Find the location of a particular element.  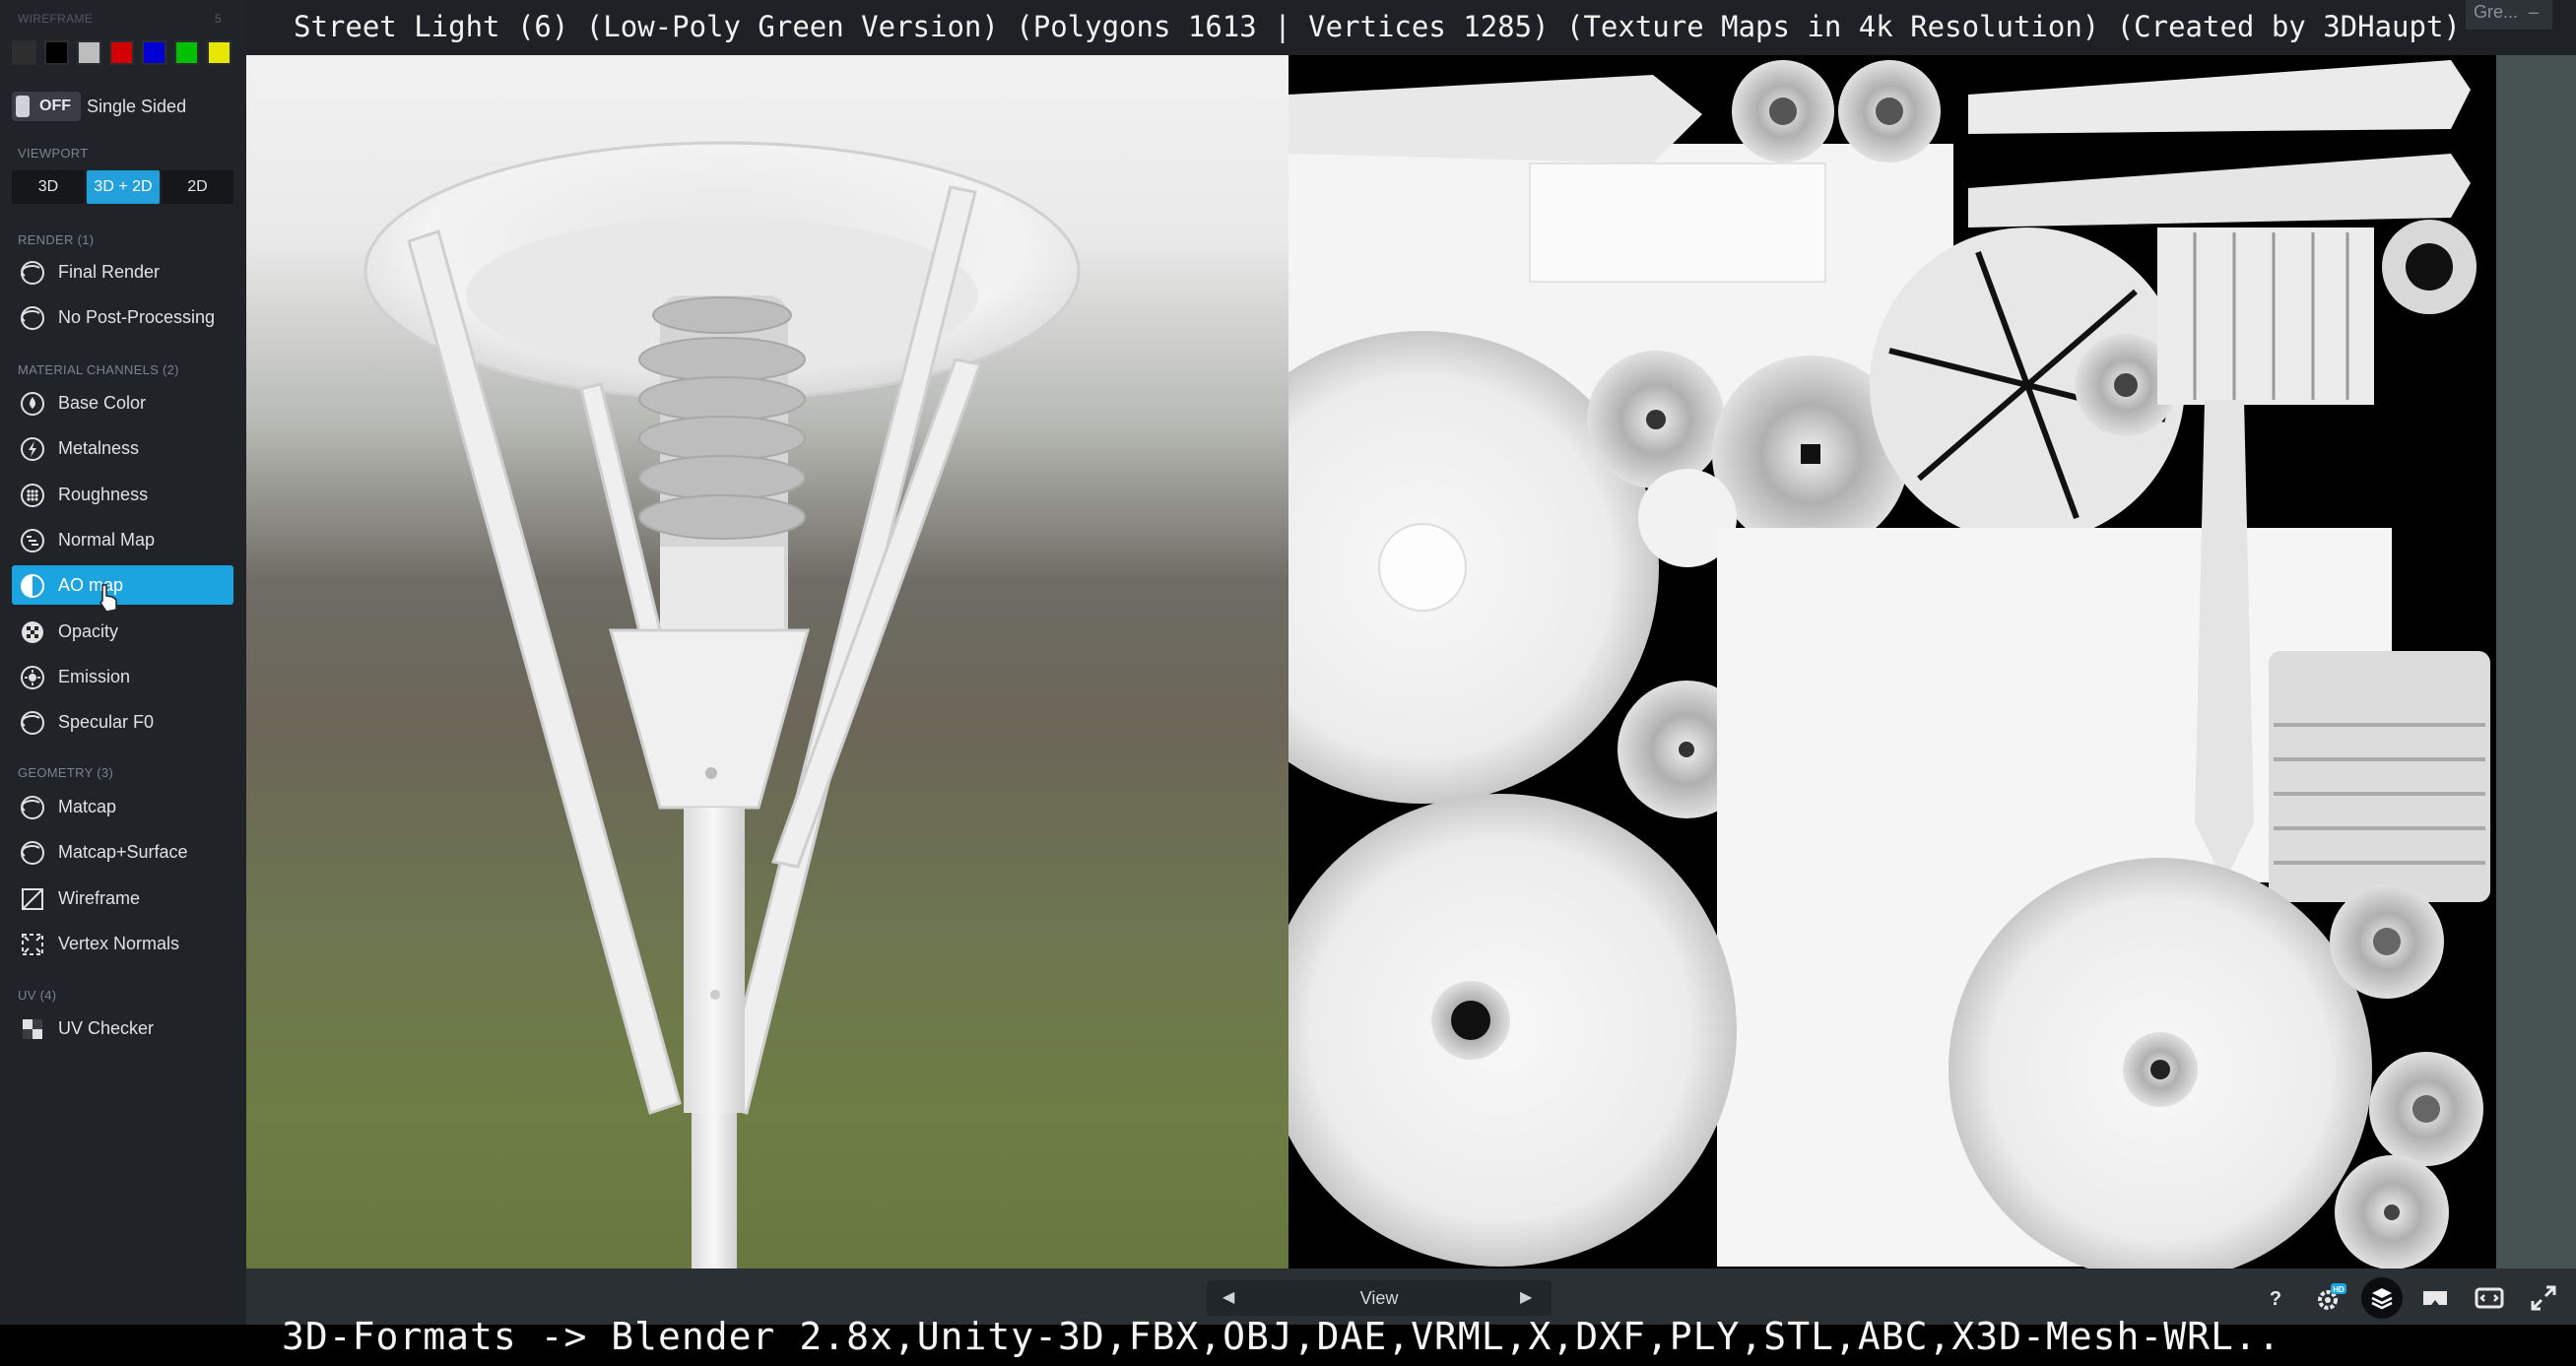

settings-hd-icon: HD is located at coordinates (2330, 1298).